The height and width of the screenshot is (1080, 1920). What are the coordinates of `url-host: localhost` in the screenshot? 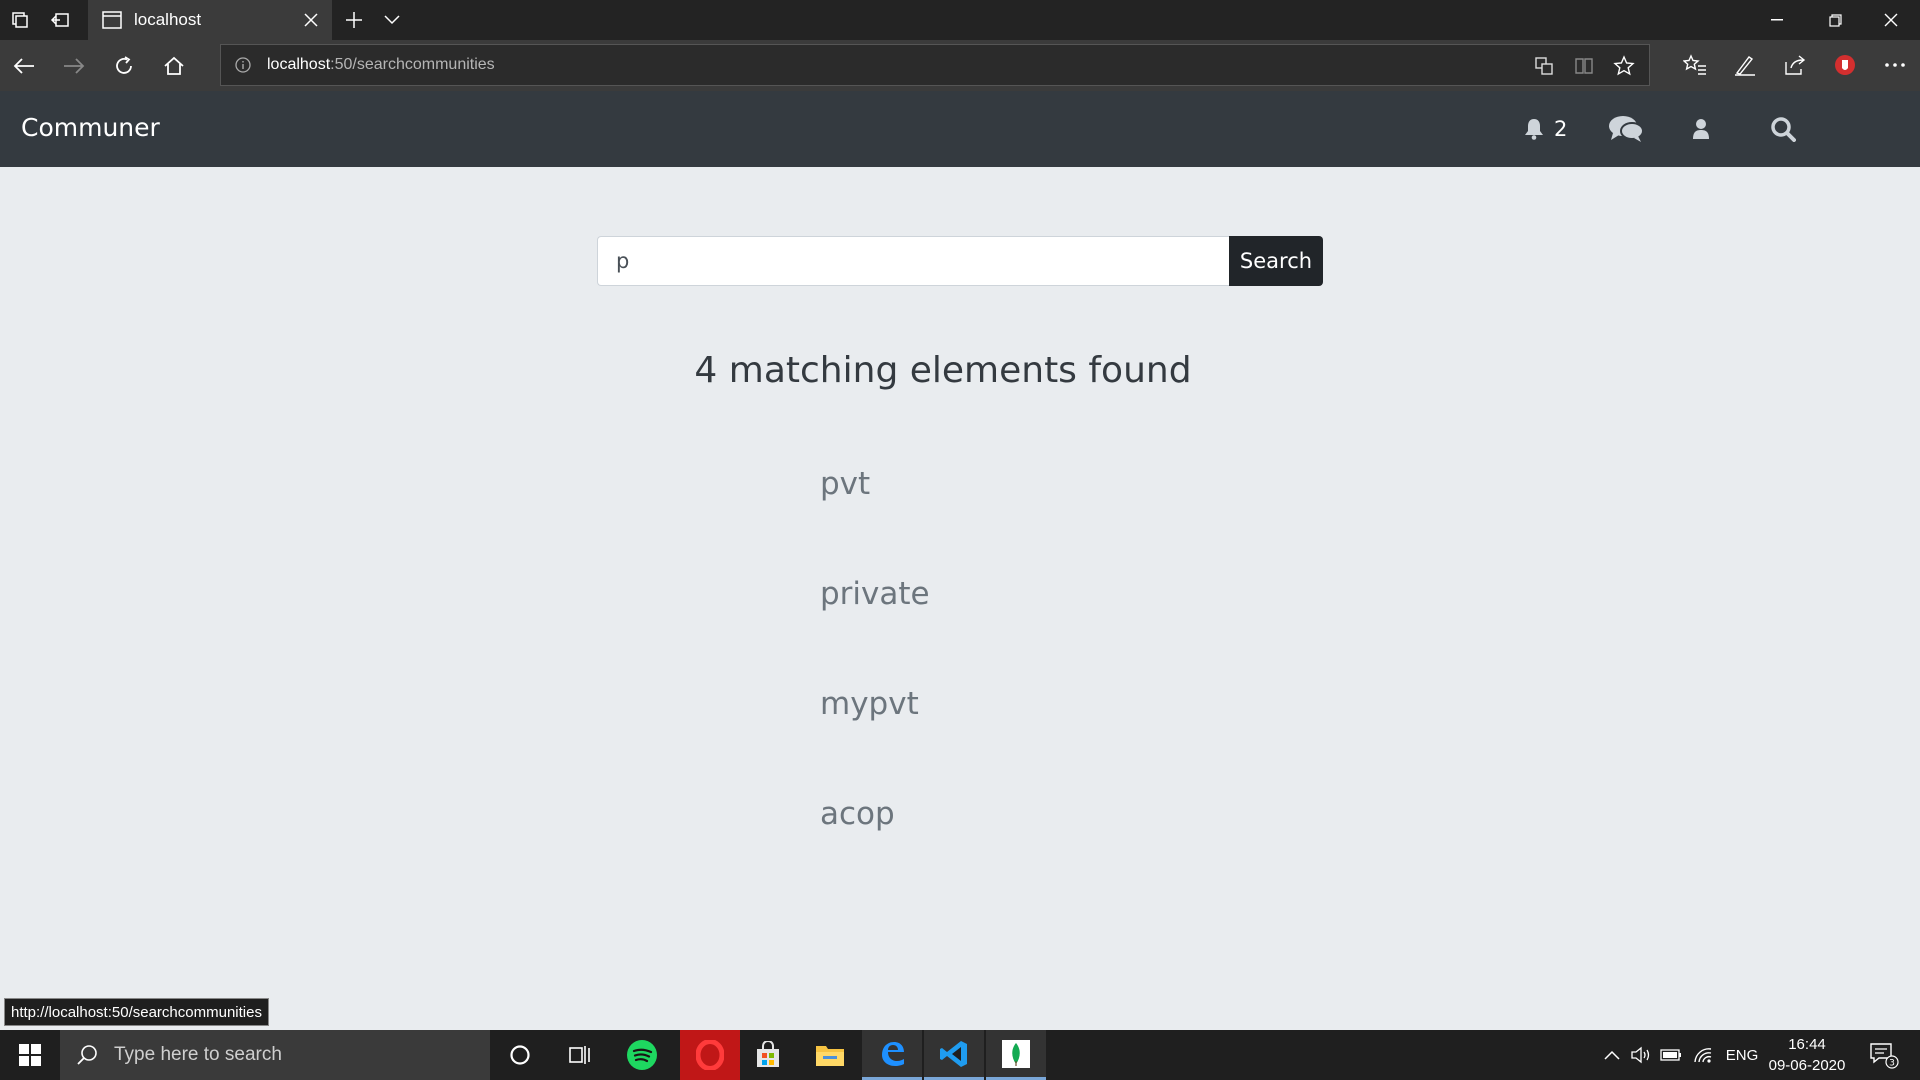 It's located at (299, 64).